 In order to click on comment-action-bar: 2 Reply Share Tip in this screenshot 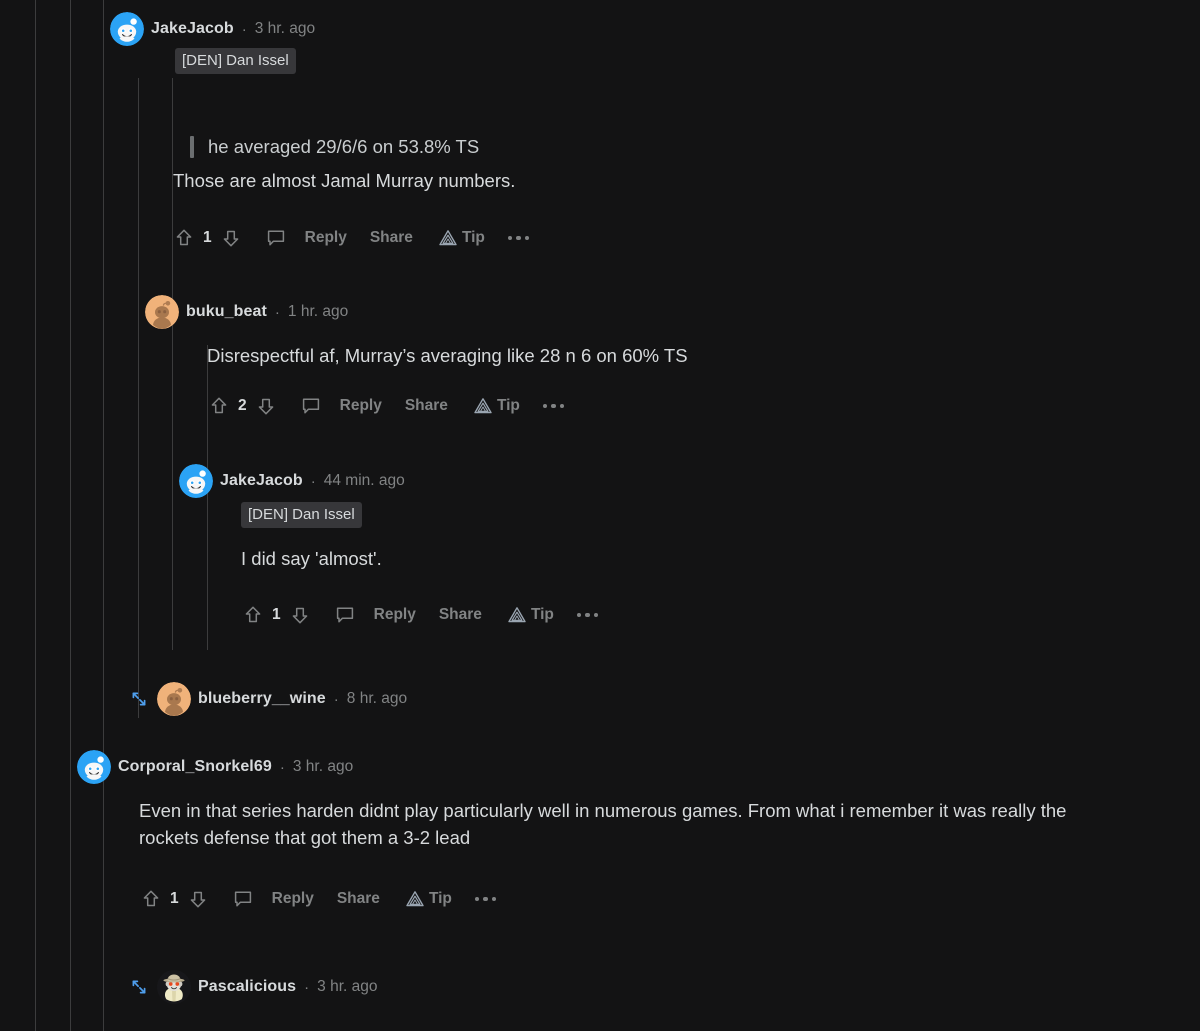, I will do `click(386, 406)`.